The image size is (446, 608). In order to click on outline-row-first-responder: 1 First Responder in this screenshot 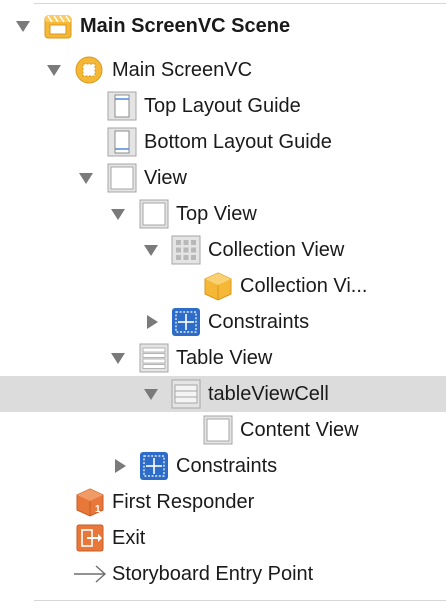, I will do `click(223, 502)`.